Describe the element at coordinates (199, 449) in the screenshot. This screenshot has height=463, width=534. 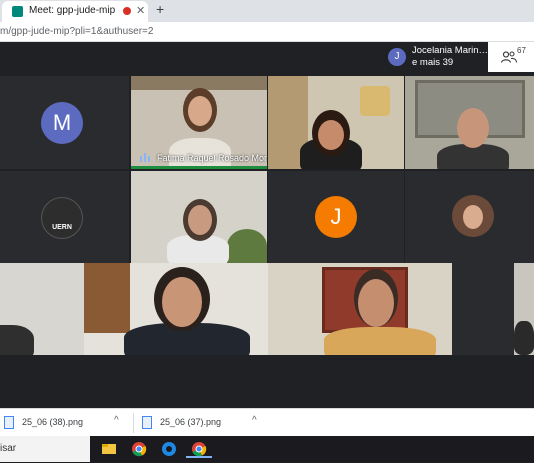
I see `chrome-active-window-icon` at that location.